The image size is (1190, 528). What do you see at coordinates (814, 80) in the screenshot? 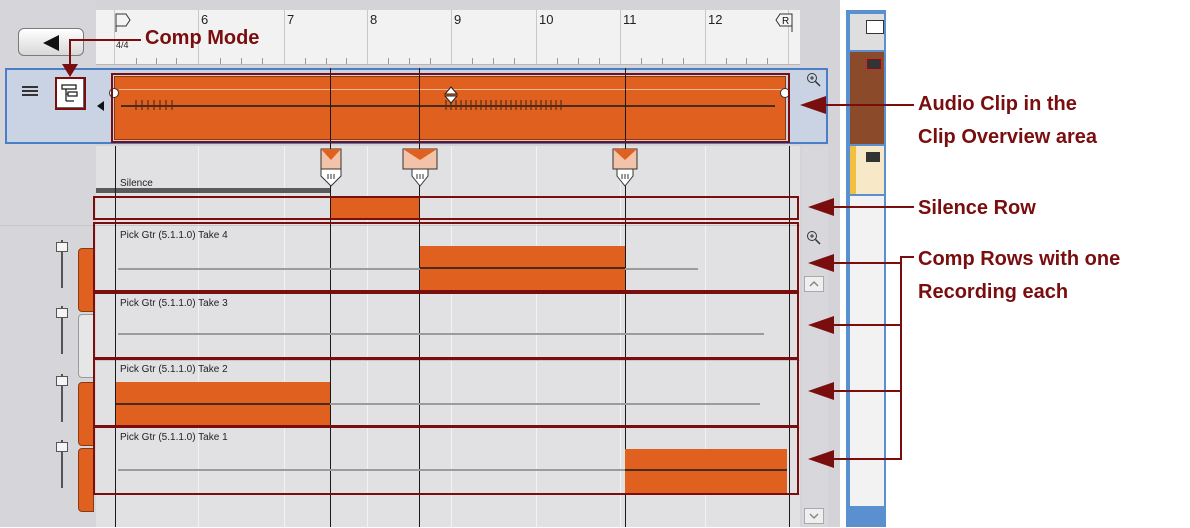
I see `overview-zoom-icon` at bounding box center [814, 80].